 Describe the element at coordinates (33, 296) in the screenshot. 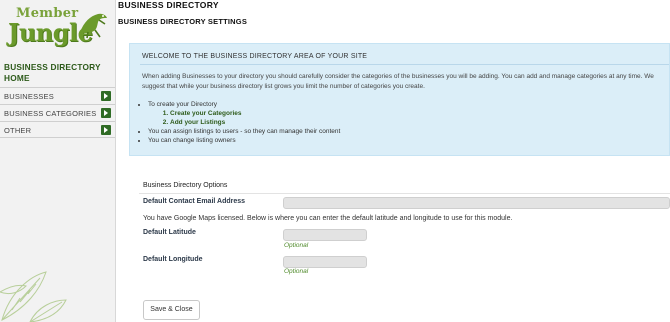

I see `leaf-decoration-icon` at that location.